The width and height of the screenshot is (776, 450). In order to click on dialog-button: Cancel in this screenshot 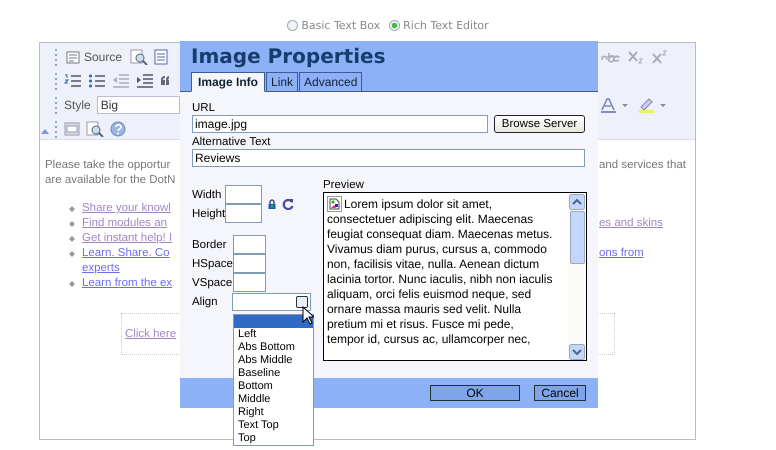, I will do `click(560, 393)`.